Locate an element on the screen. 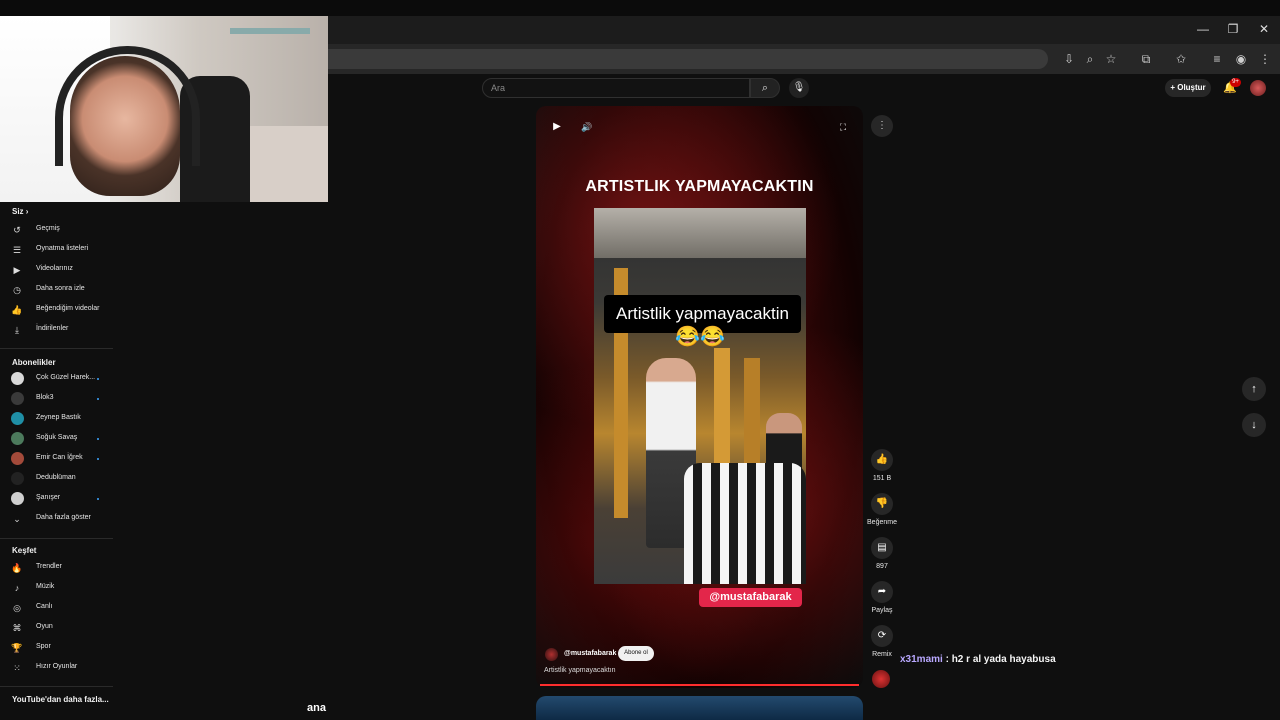  download-icon: ⤓ is located at coordinates (17, 330).